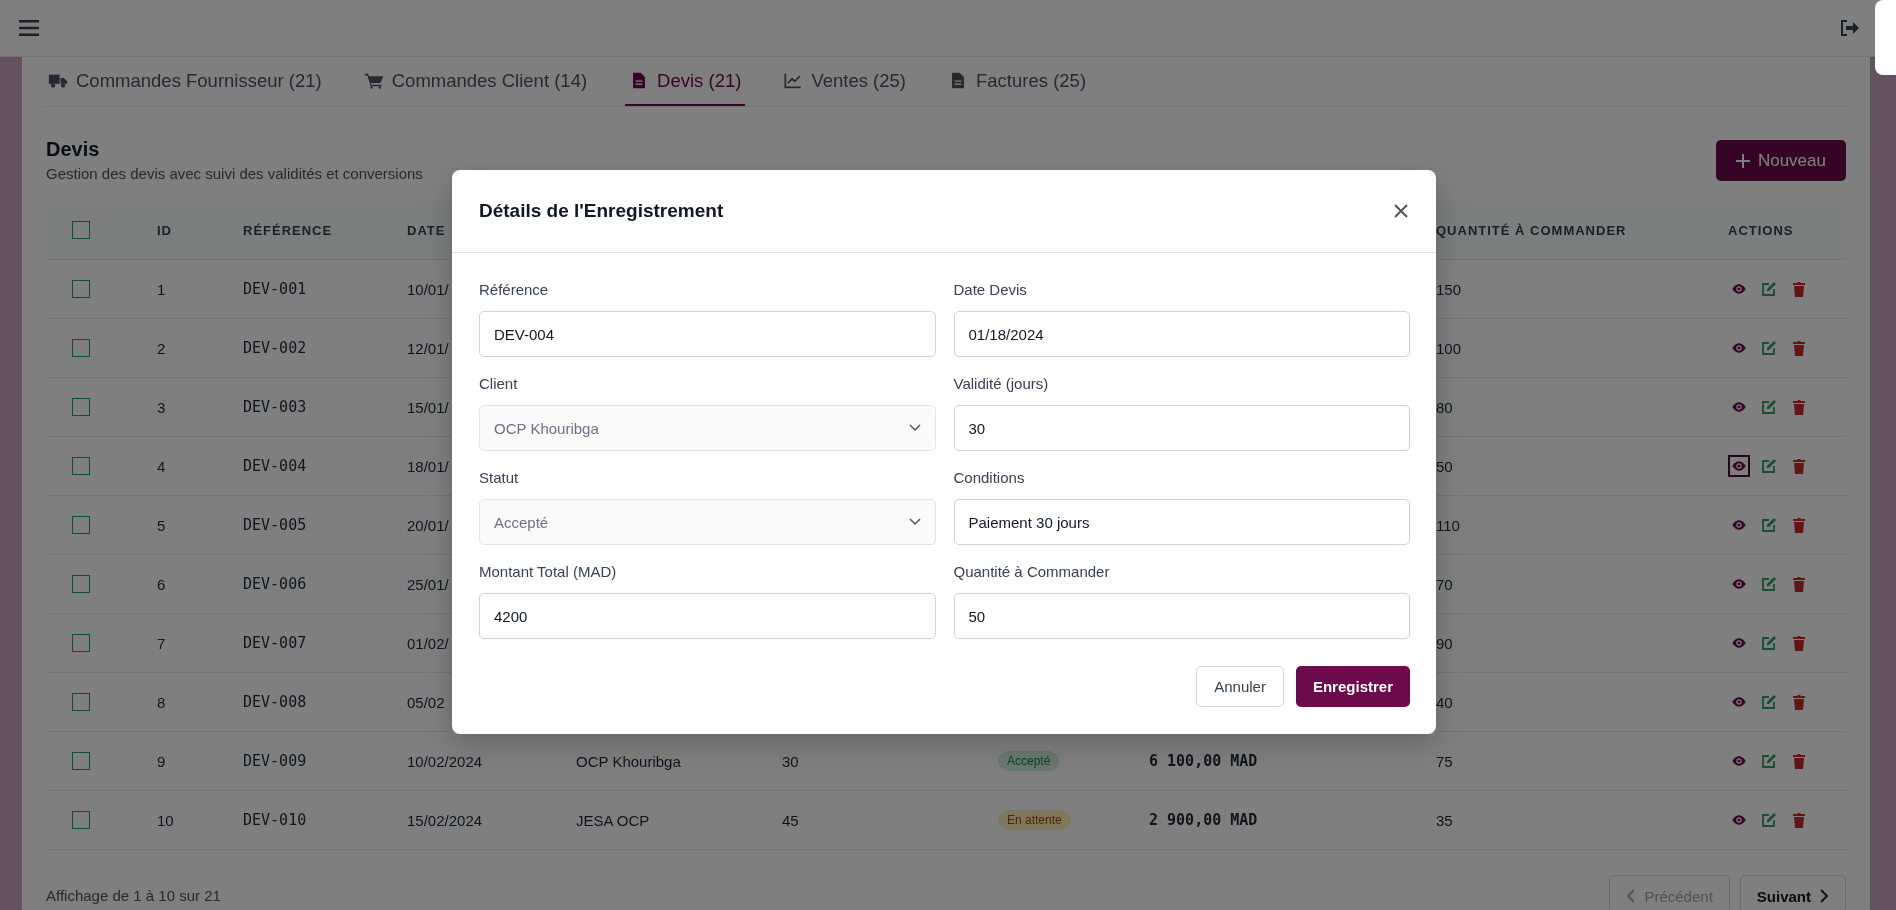  Describe the element at coordinates (707, 428) in the screenshot. I see `select-field: OCP Khouribga` at that location.